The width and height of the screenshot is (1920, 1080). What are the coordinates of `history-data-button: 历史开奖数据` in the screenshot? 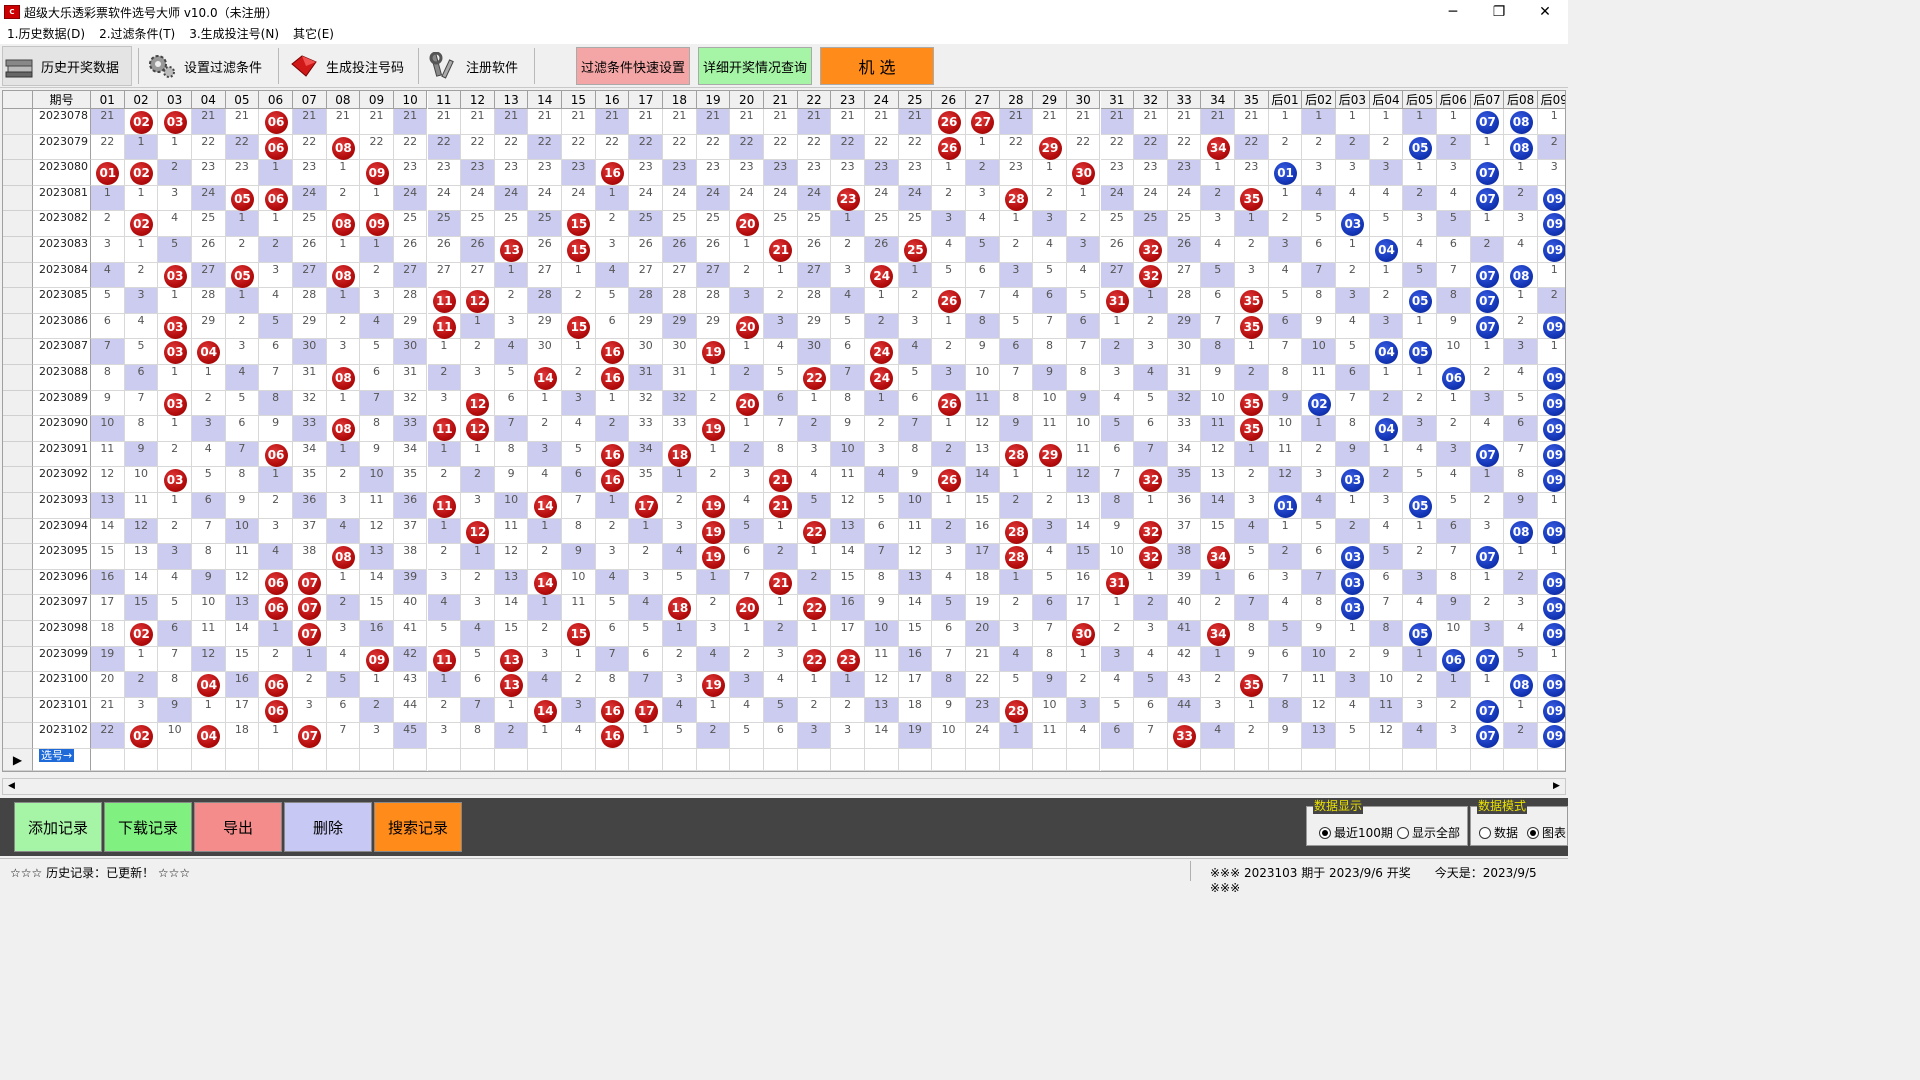 It's located at (67, 66).